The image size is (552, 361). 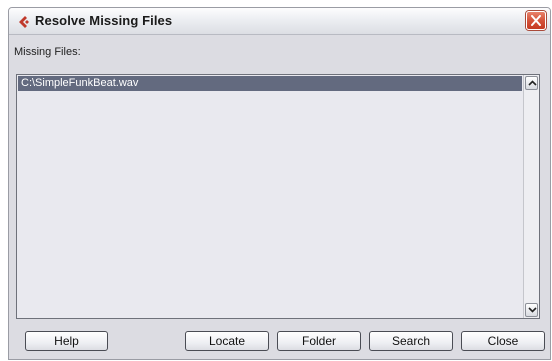 I want to click on scroll-down-button, so click(x=531, y=310).